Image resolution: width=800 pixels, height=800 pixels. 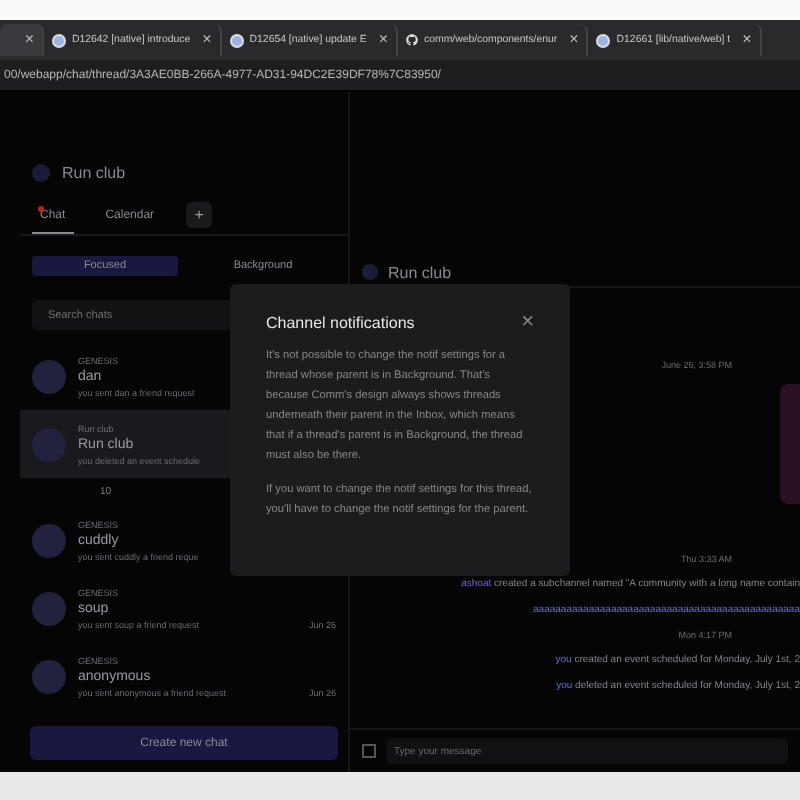 What do you see at coordinates (22, 40) in the screenshot?
I see `browser-tab: ×` at bounding box center [22, 40].